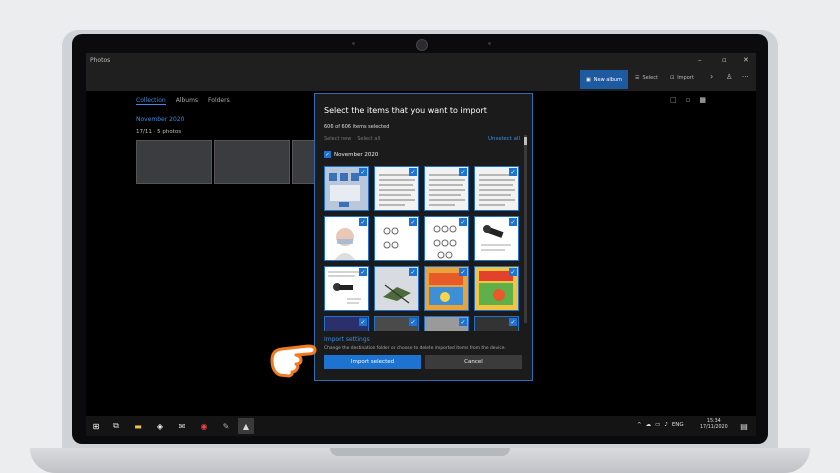 The image size is (840, 473). I want to click on cancel-button: Cancel, so click(473, 362).